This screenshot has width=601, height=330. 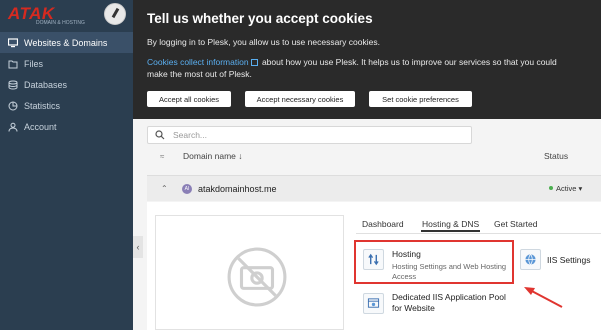 I want to click on collapse-all-icon: ≈, so click(x=162, y=156).